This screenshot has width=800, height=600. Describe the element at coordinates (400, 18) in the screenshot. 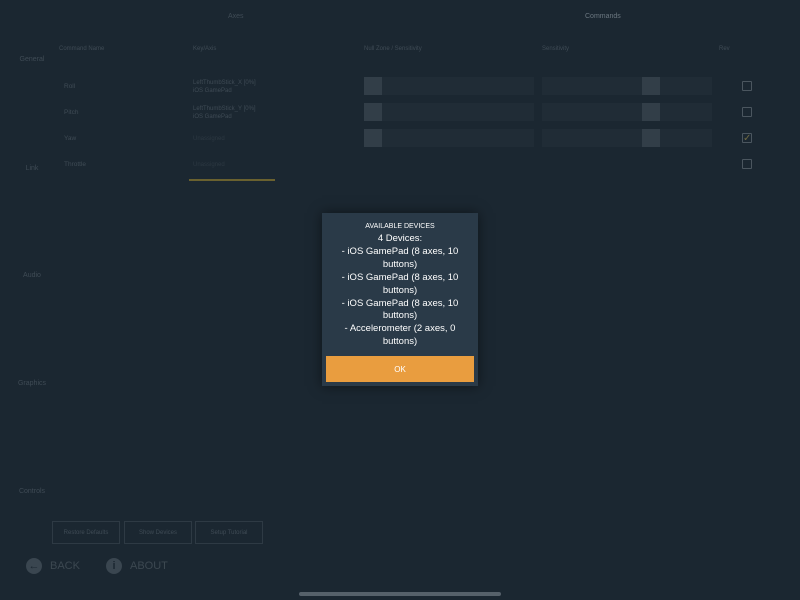

I see `top-tabs: Axes Commands` at that location.